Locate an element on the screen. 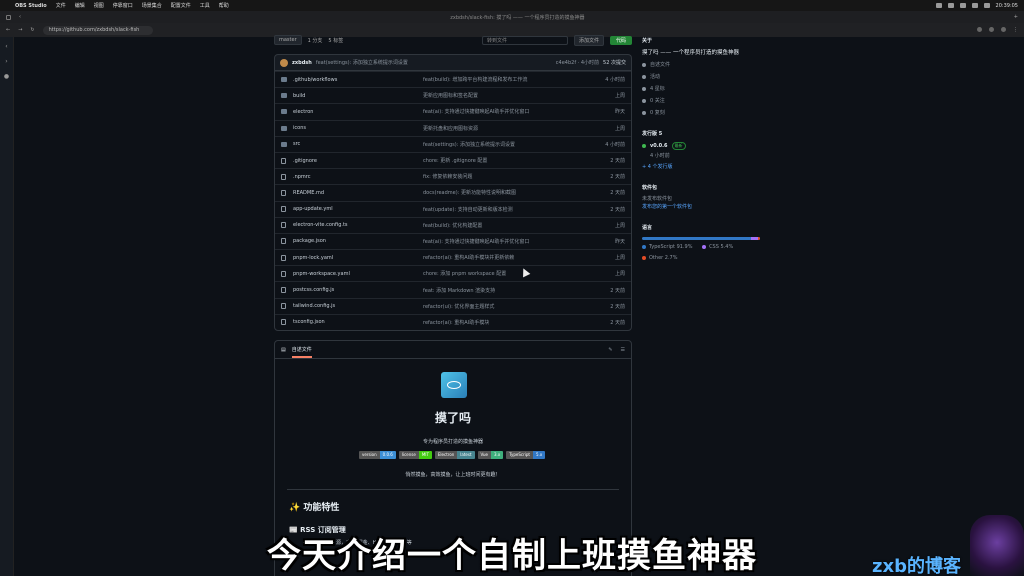 The image size is (1024, 576). file-row: .gitignore chore: 更新 .gitignore 配置 2 天前 is located at coordinates (453, 159).